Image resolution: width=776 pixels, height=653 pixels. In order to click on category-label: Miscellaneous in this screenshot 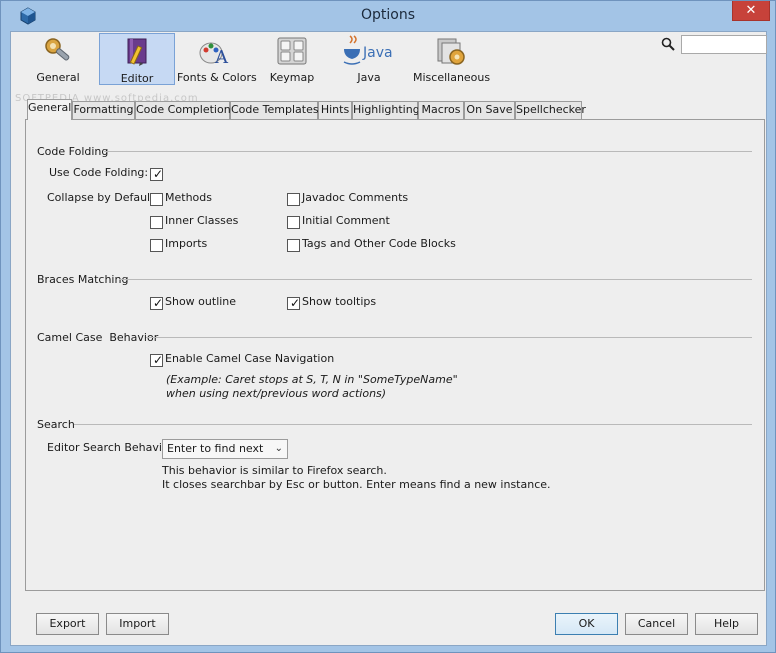, I will do `click(452, 77)`.